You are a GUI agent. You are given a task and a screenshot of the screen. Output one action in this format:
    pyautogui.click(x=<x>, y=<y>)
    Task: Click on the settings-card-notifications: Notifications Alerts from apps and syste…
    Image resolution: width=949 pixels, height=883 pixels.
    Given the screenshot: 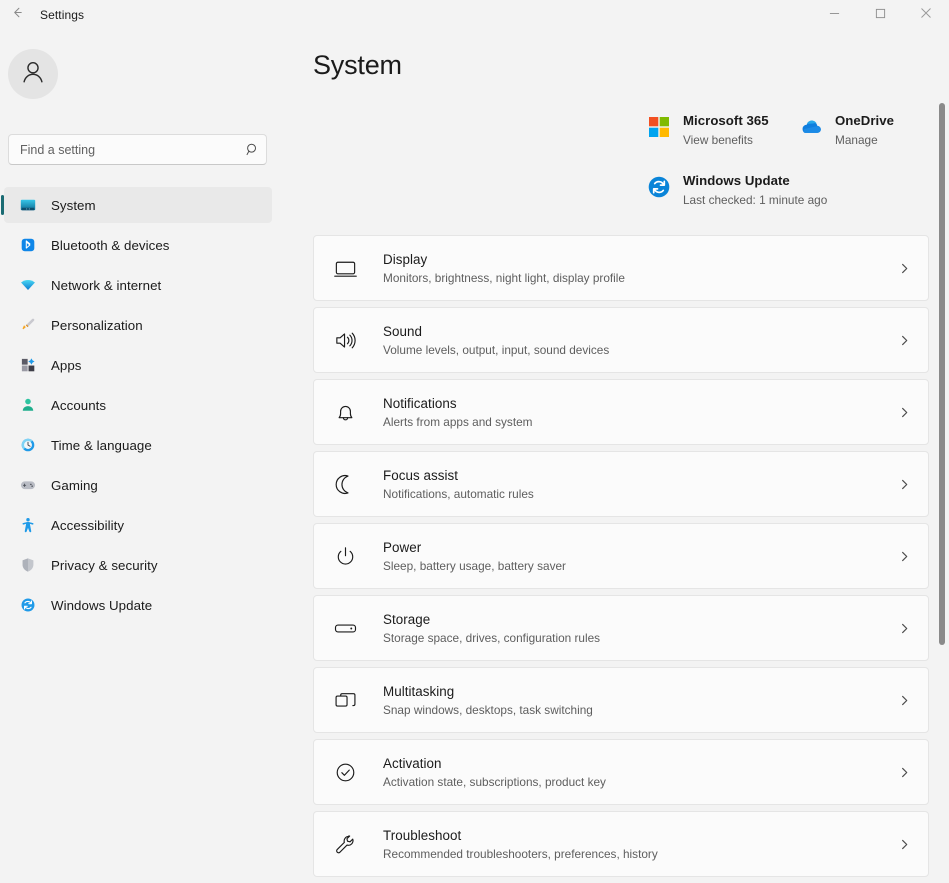 What is the action you would take?
    pyautogui.click(x=621, y=412)
    